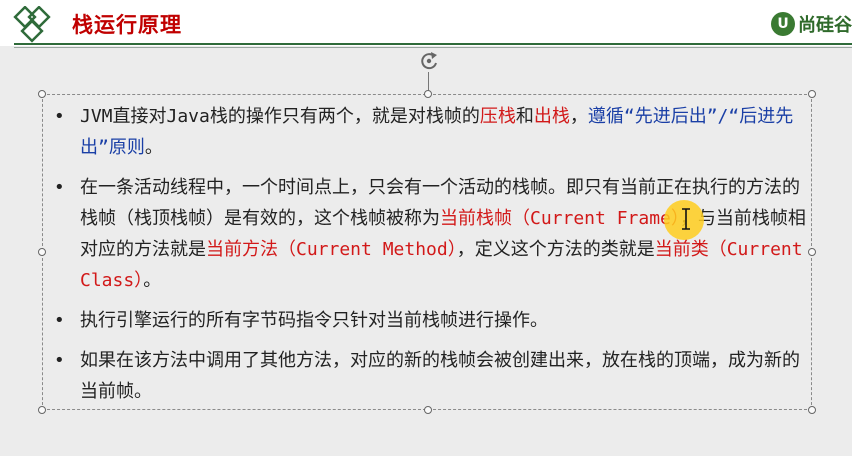  I want to click on bullet-item: • 执行引擎运行的所有字节码指令只针对当前栈帧进行操作。, so click(429, 320).